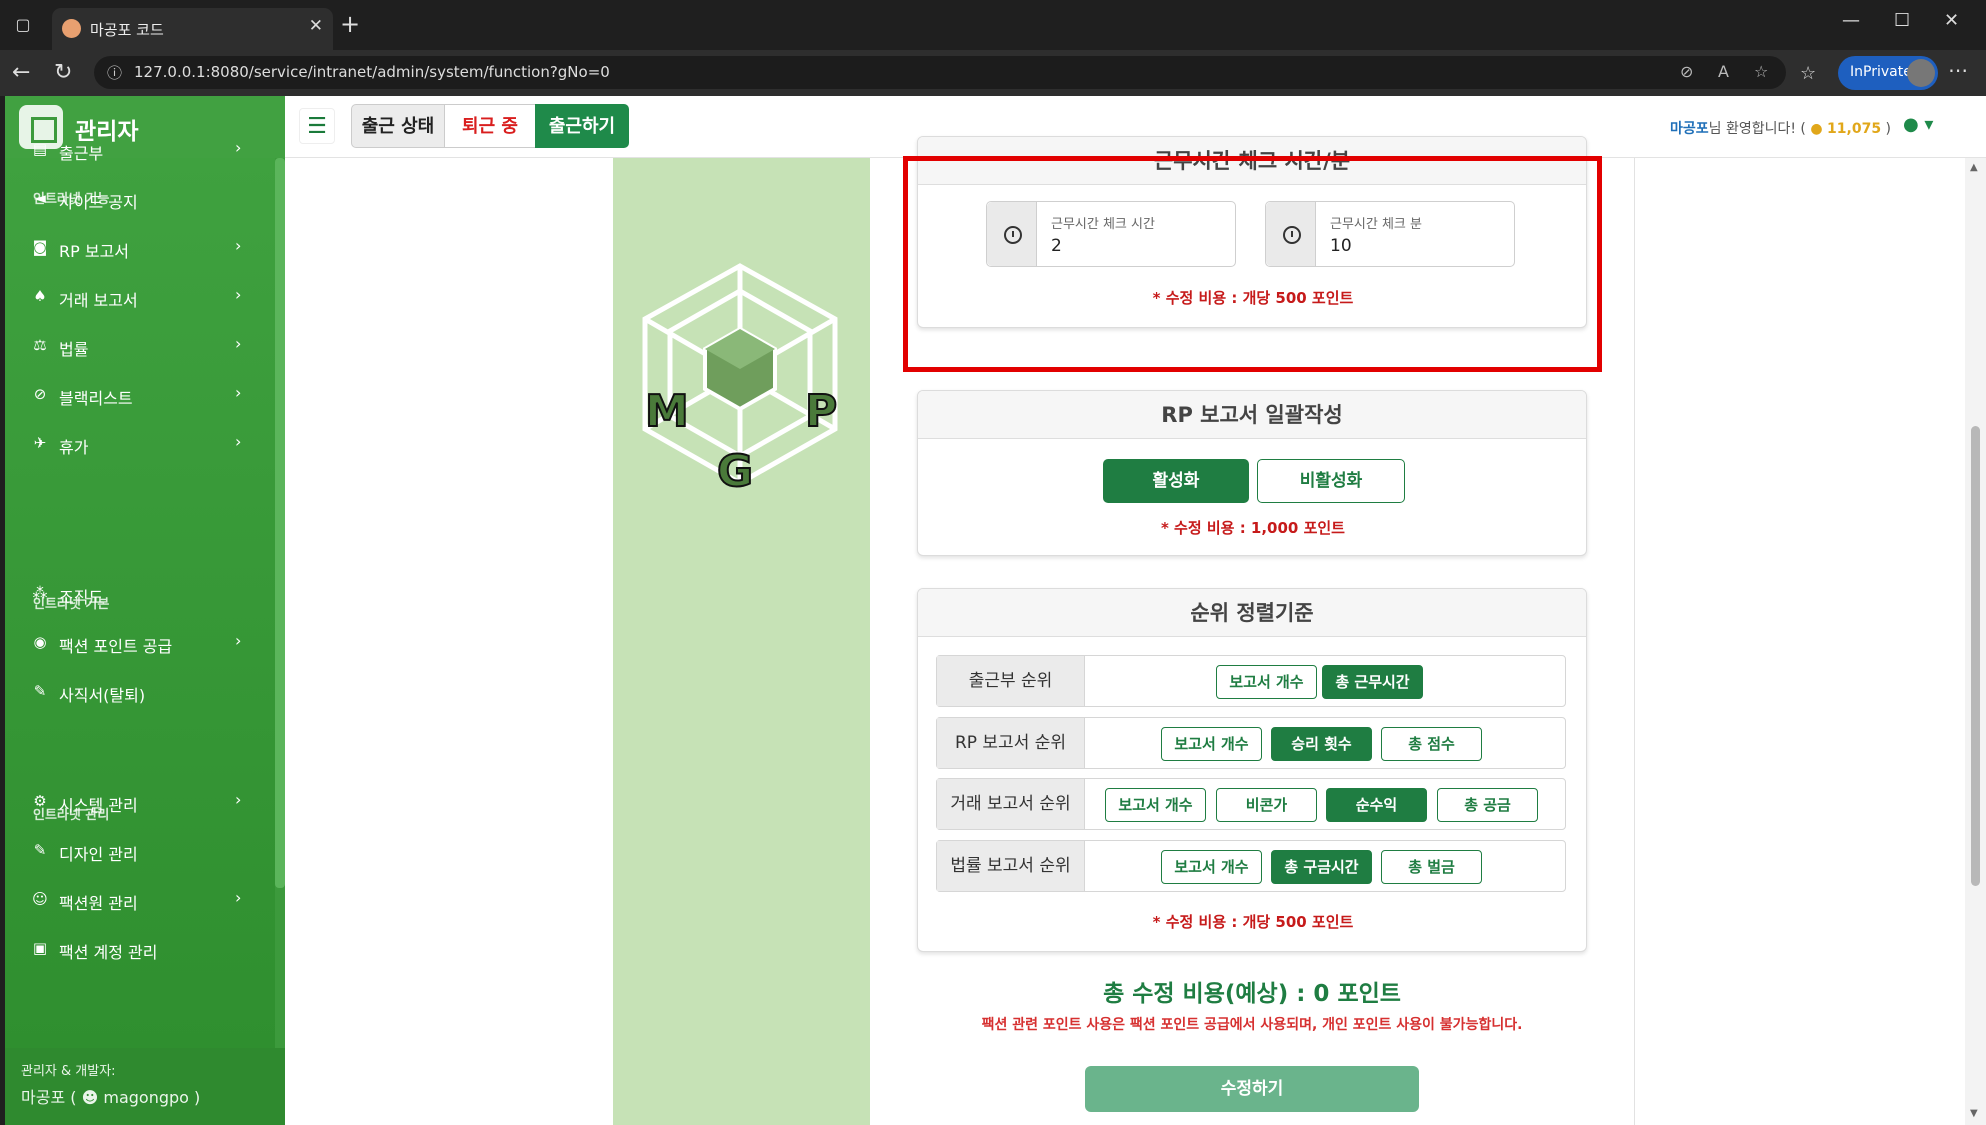 This screenshot has height=1125, width=1986. What do you see at coordinates (1331, 481) in the screenshot?
I see `deactivate-button: 비활성화` at bounding box center [1331, 481].